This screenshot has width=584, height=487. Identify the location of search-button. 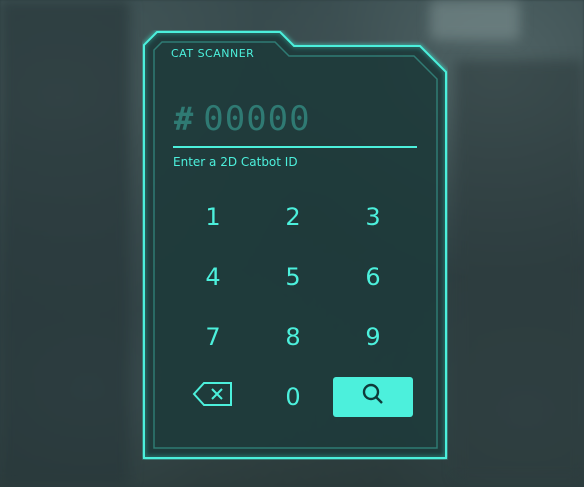
(373, 397).